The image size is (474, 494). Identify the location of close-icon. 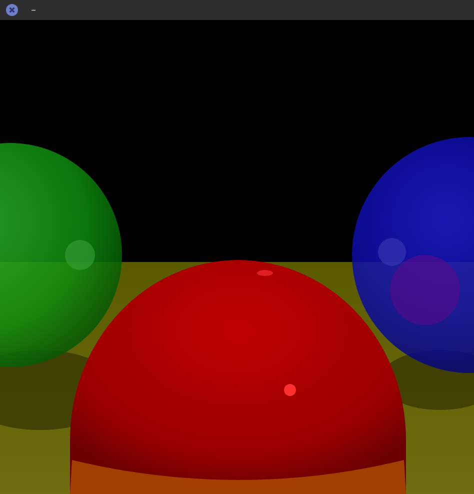
(12, 10).